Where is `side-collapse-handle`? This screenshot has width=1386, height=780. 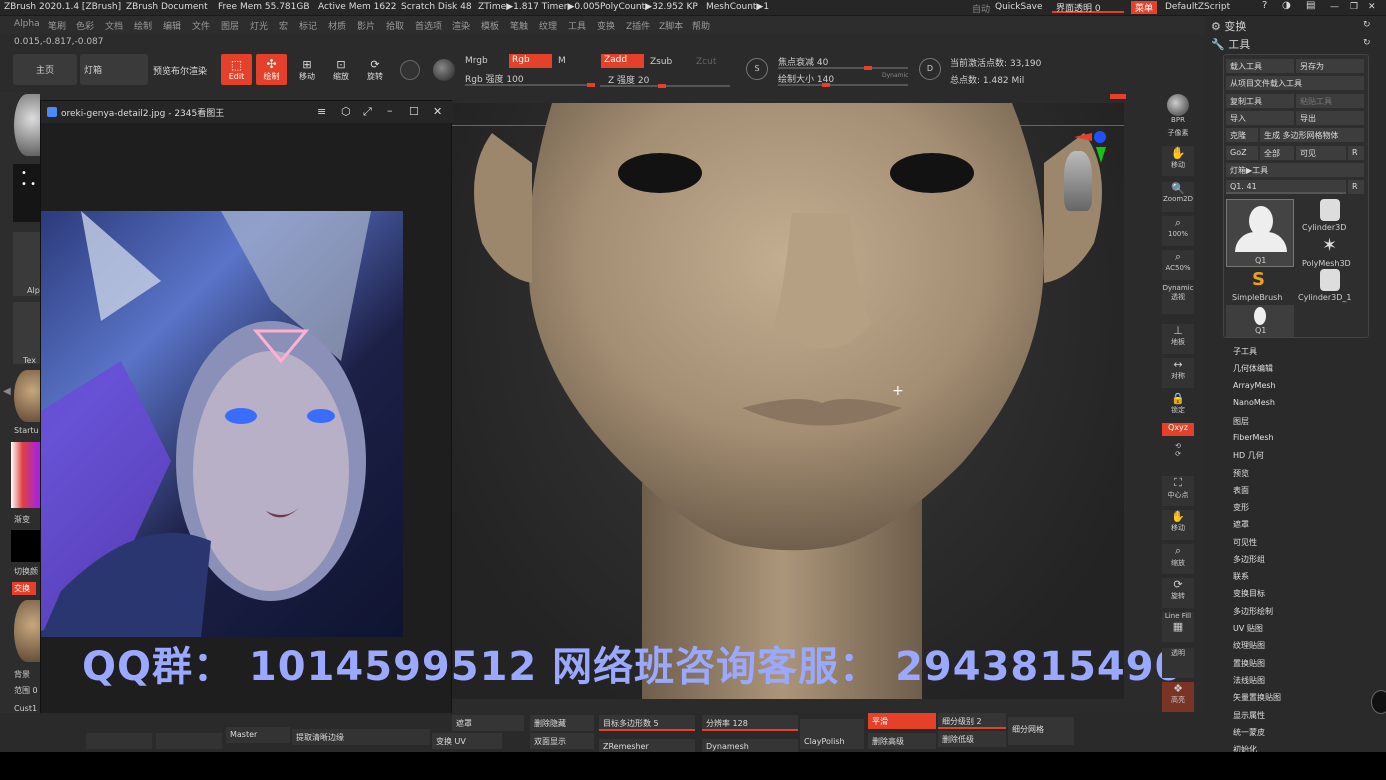 side-collapse-handle is located at coordinates (1378, 702).